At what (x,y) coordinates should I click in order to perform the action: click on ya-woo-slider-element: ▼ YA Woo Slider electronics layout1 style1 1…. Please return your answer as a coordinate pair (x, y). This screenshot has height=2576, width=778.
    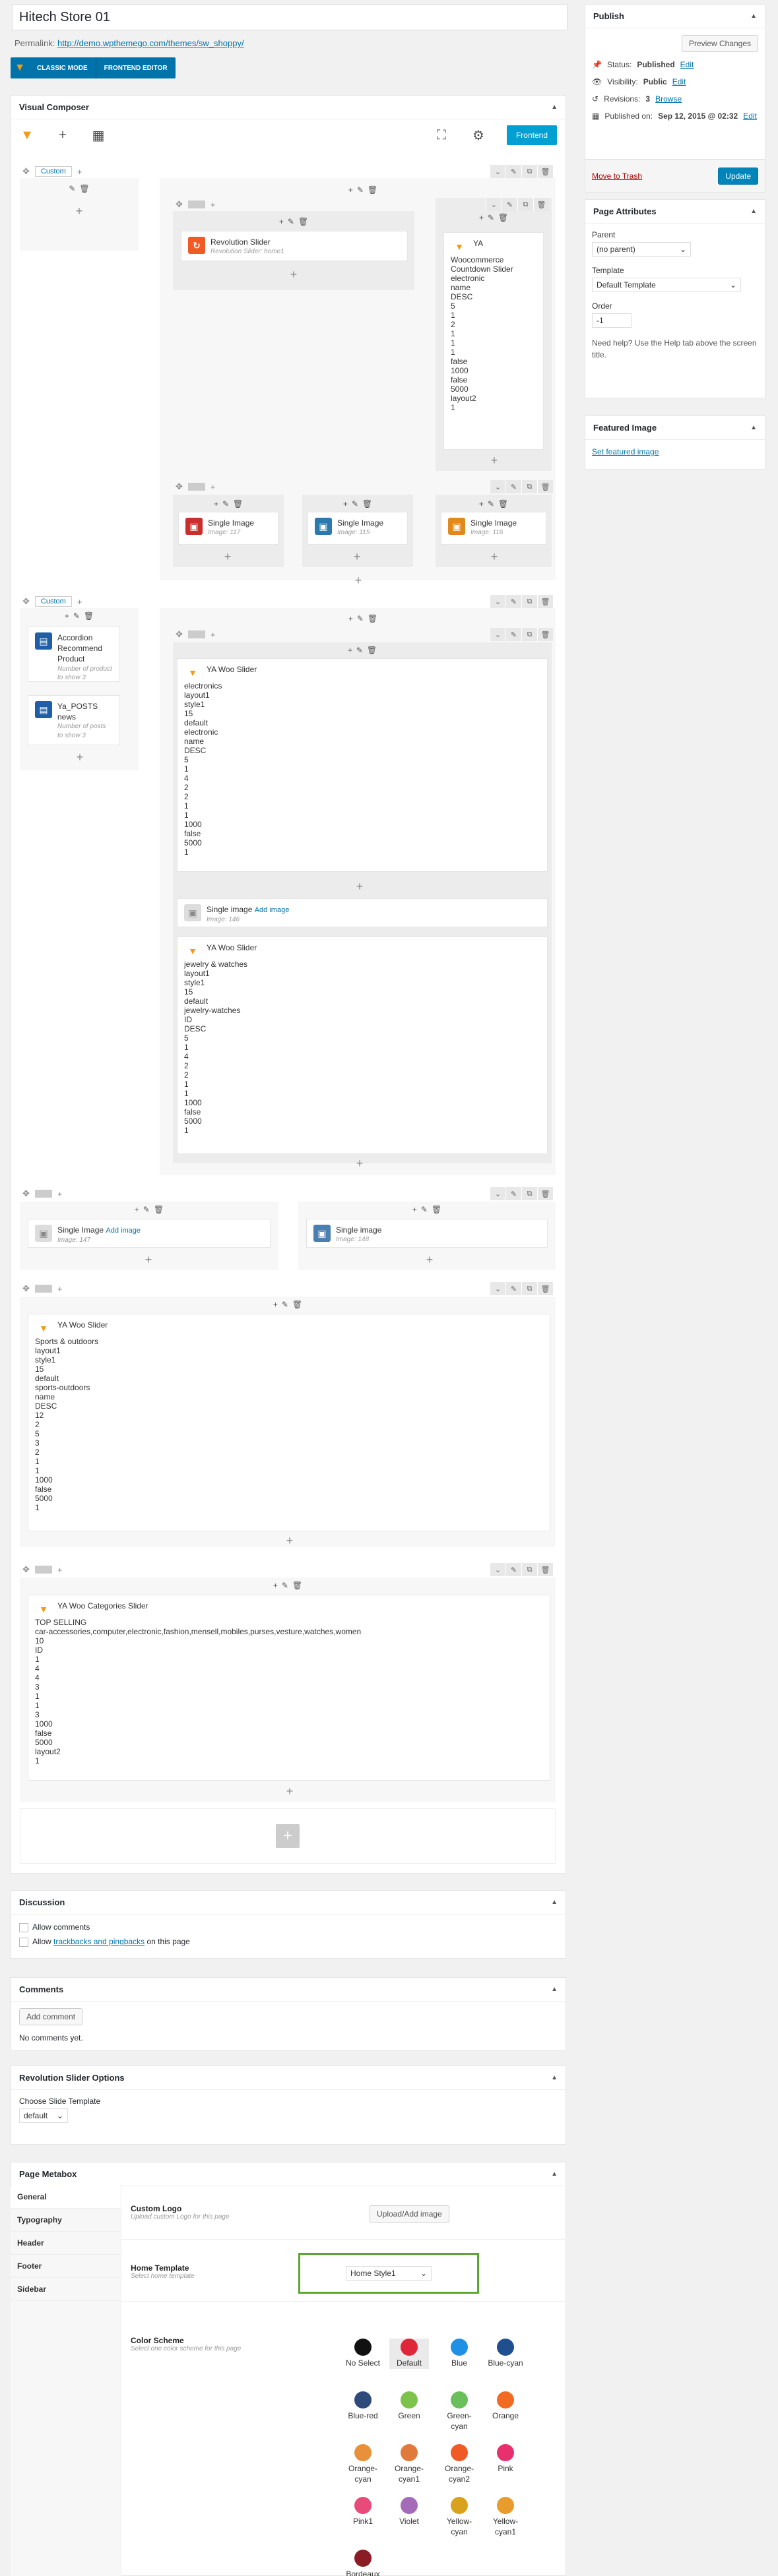
    Looking at the image, I should click on (362, 765).